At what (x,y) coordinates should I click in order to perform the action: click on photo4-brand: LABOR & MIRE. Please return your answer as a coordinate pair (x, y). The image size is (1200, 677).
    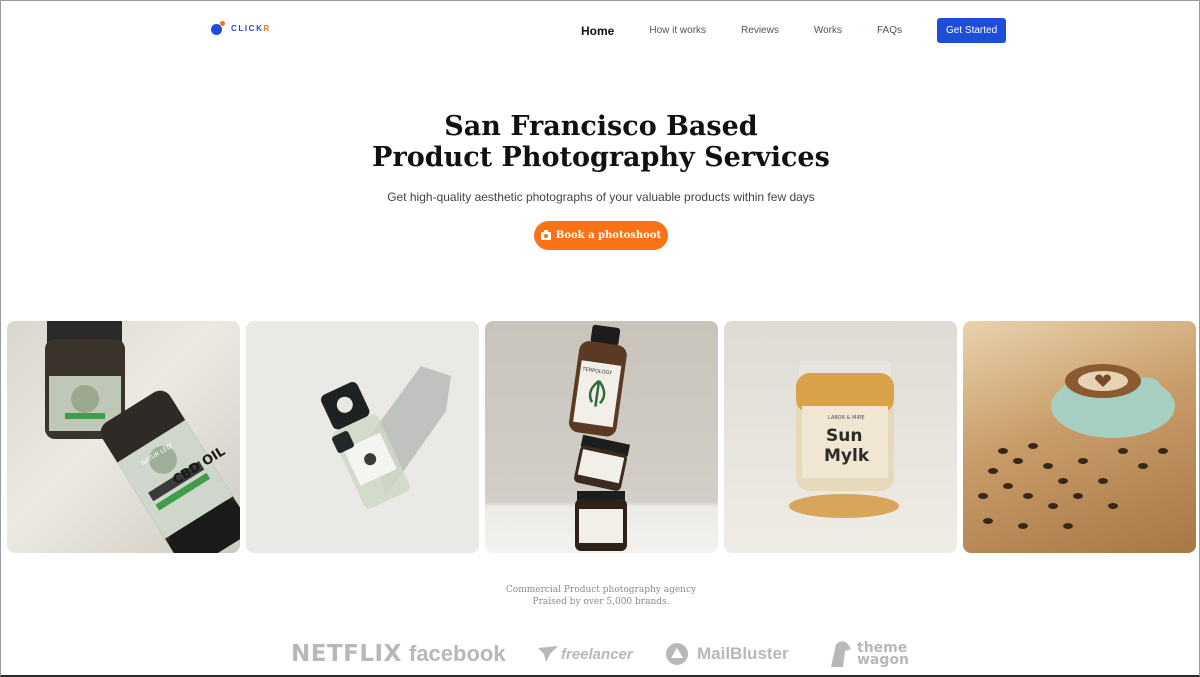
    Looking at the image, I should click on (846, 418).